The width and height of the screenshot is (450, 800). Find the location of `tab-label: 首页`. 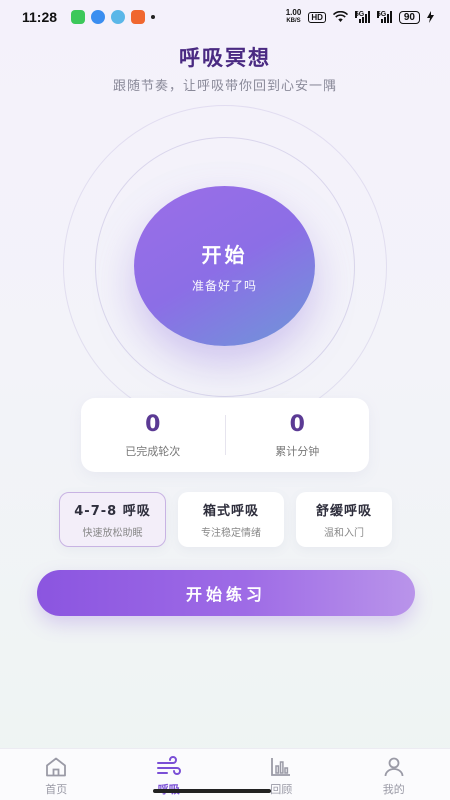

tab-label: 首页 is located at coordinates (56, 789).